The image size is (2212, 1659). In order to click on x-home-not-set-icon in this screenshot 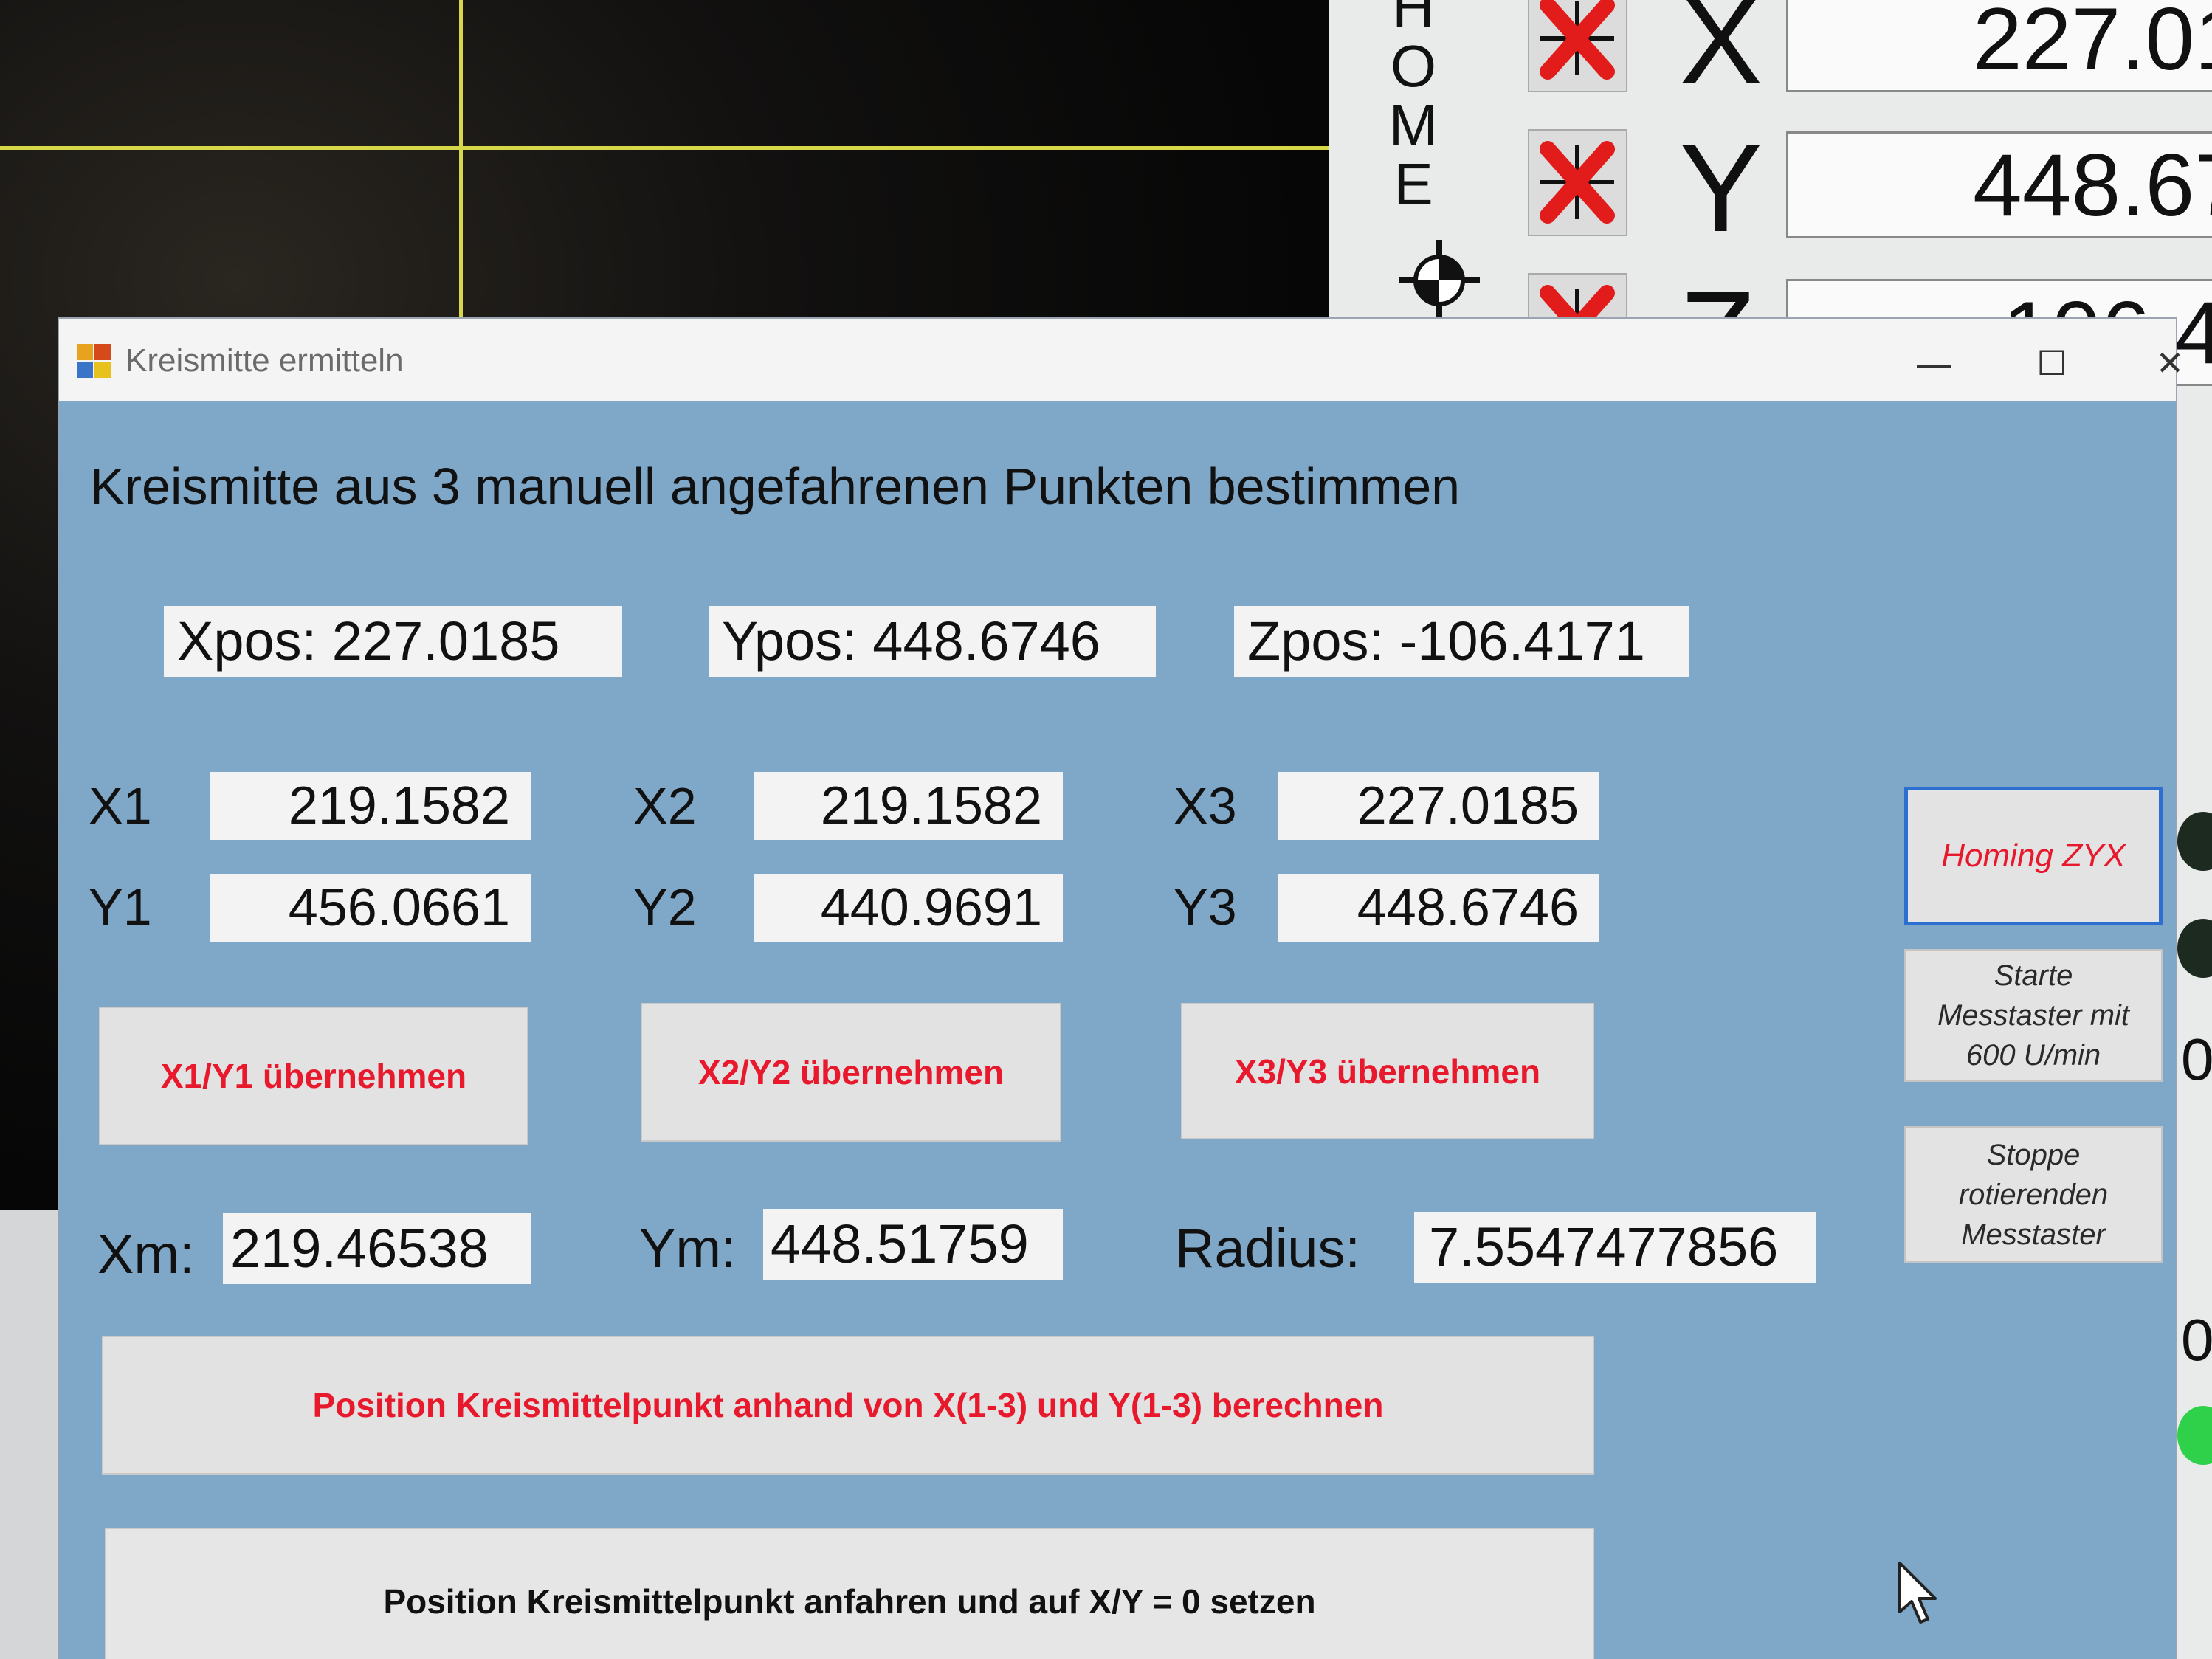, I will do `click(1577, 40)`.